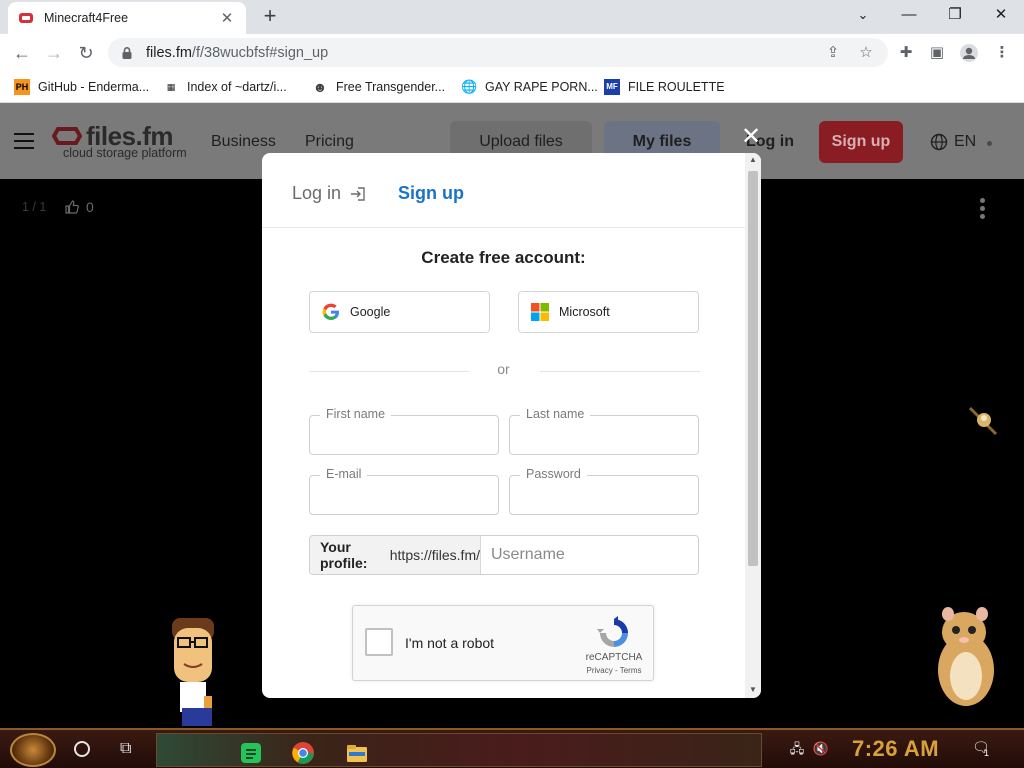 The height and width of the screenshot is (768, 1024). What do you see at coordinates (404, 495) in the screenshot?
I see `email-input` at bounding box center [404, 495].